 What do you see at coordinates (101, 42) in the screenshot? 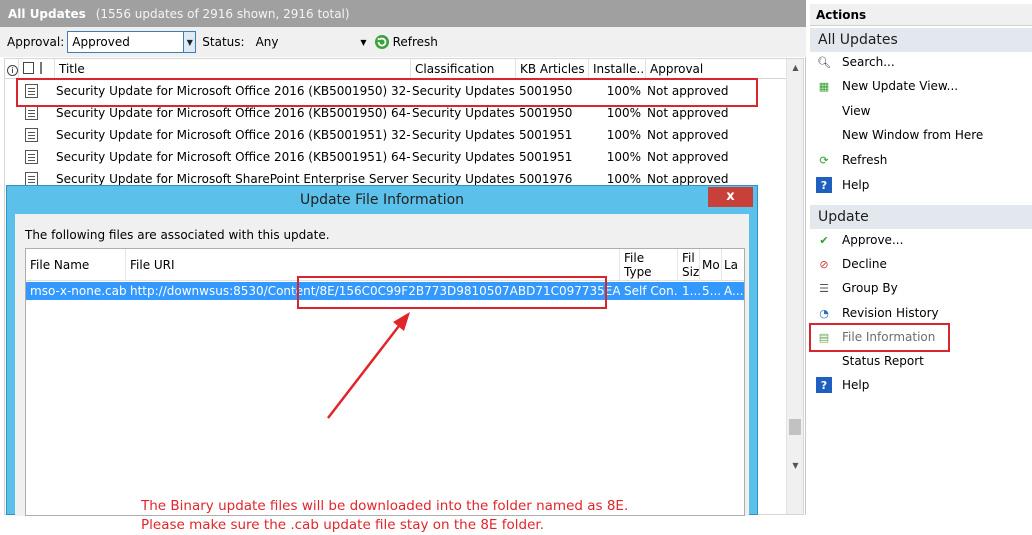
I see `approval-value: Approved` at bounding box center [101, 42].